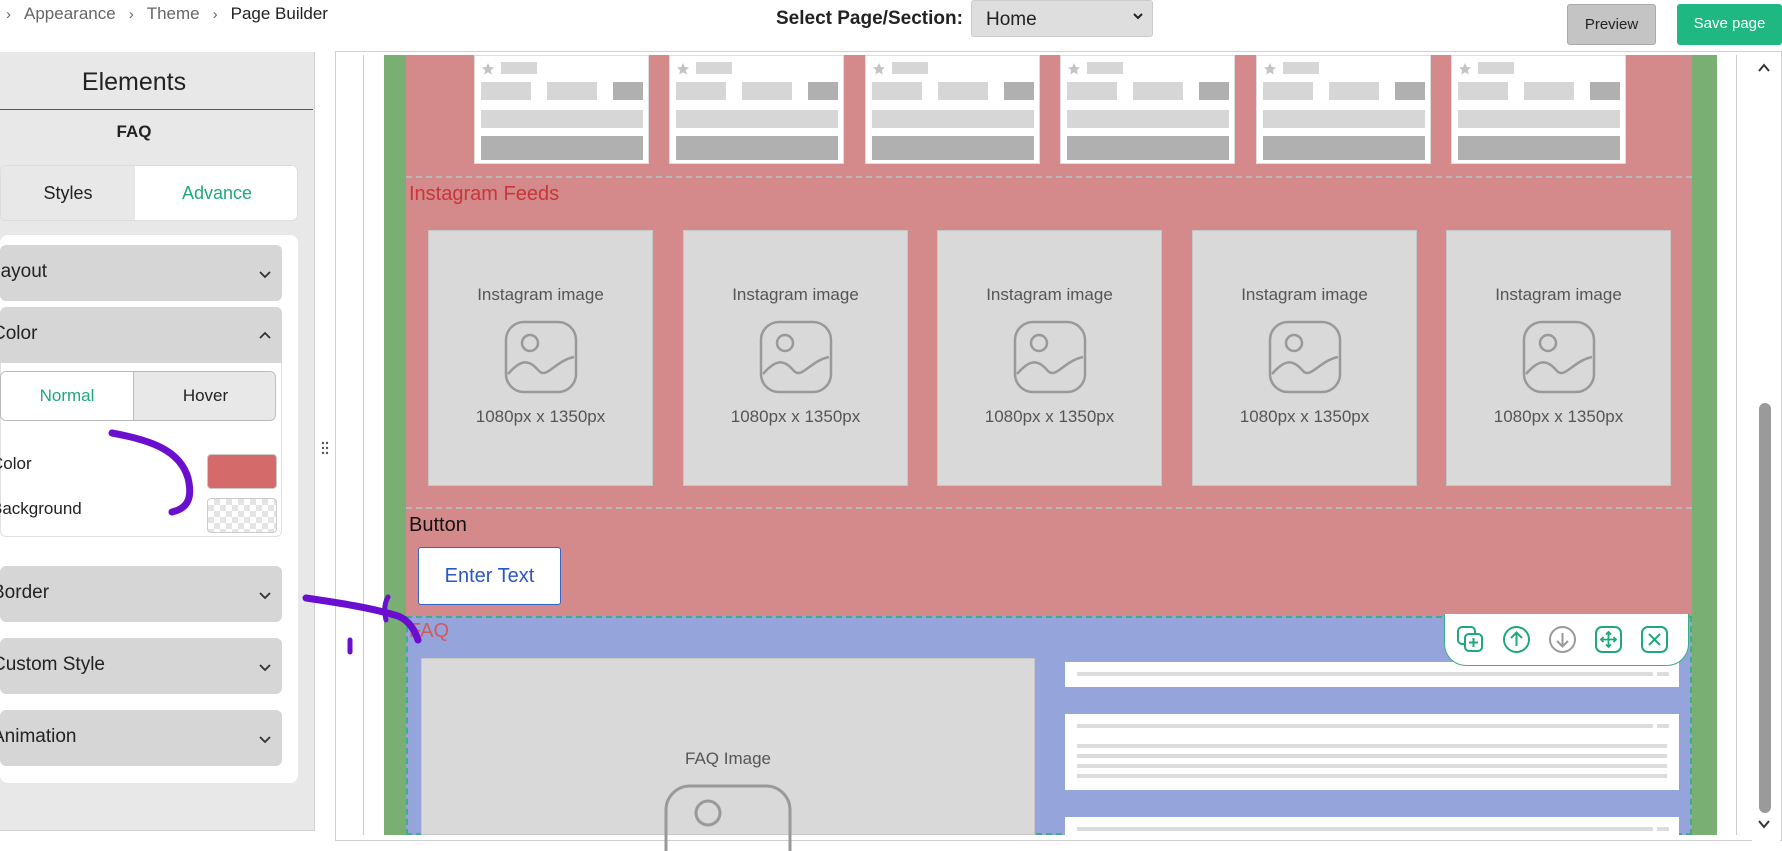 The image size is (1782, 851). What do you see at coordinates (728, 758) in the screenshot?
I see `faq-image-title: FAQ Image` at bounding box center [728, 758].